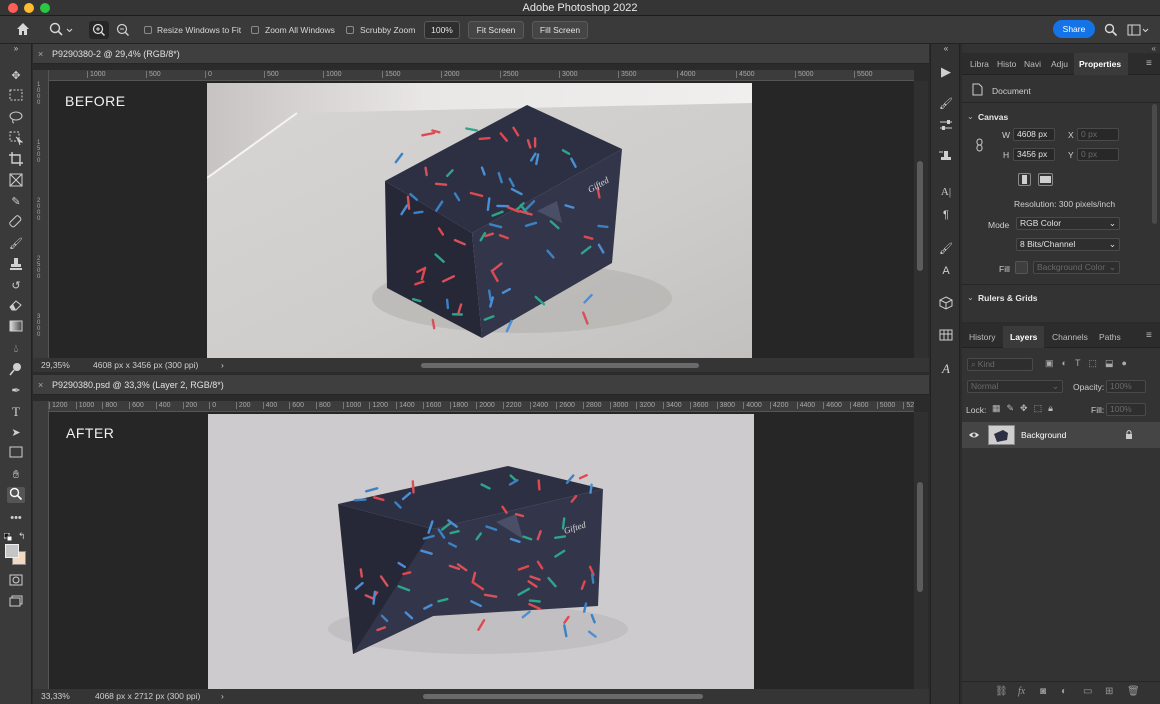 This screenshot has height=704, width=1160. What do you see at coordinates (442, 30) in the screenshot?
I see `zoom-percentage-field: 100%` at bounding box center [442, 30].